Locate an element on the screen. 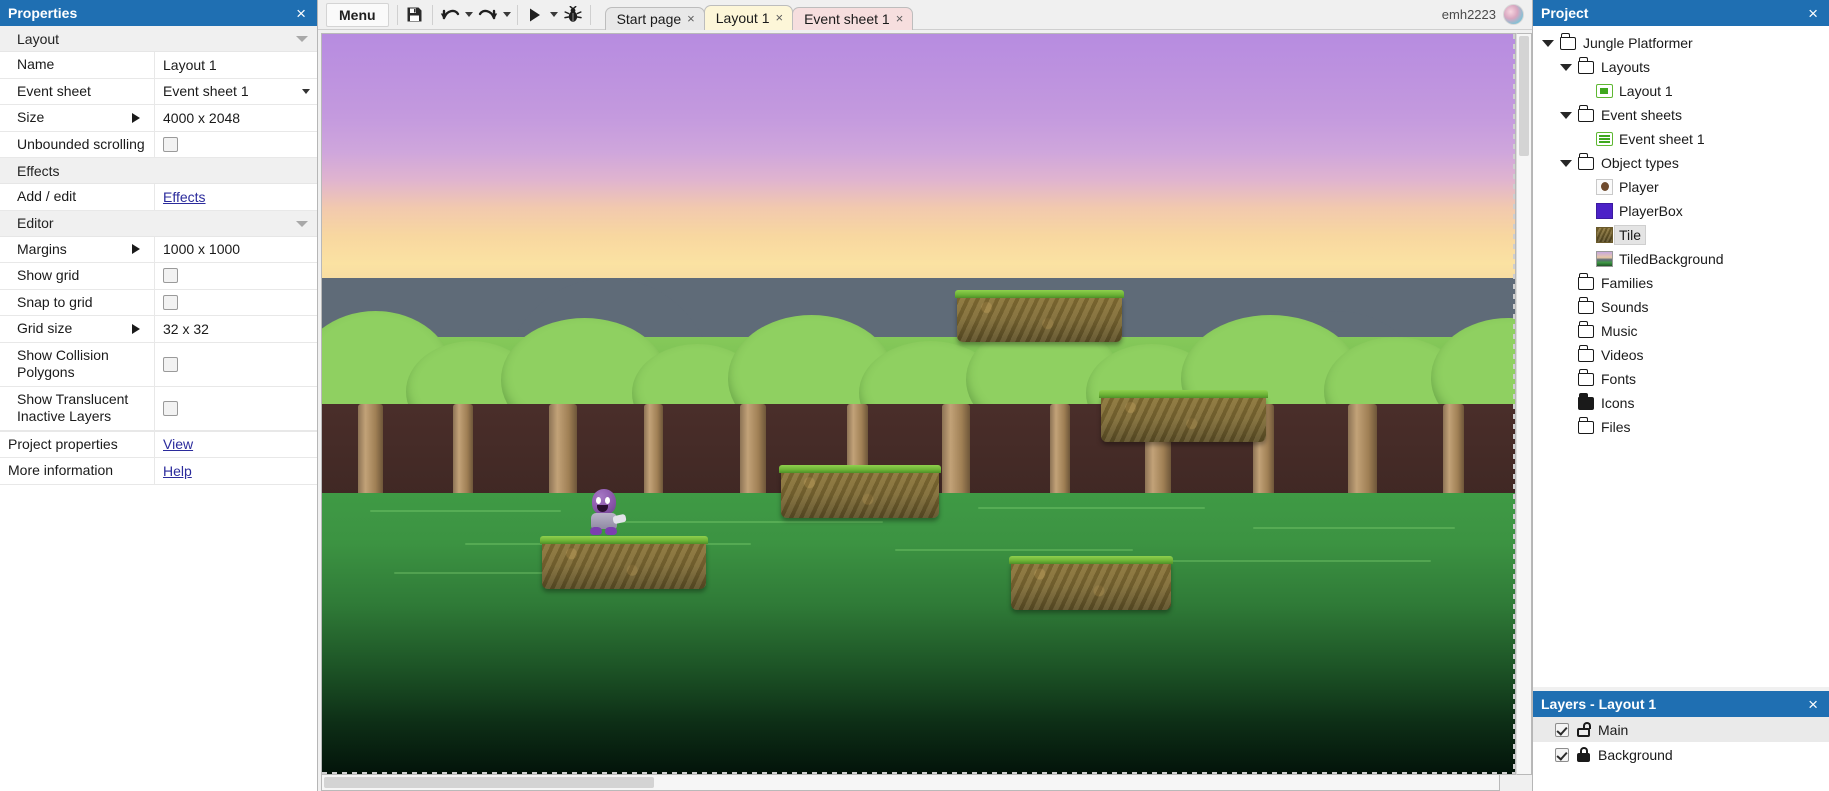 Image resolution: width=1829 pixels, height=791 pixels. tree-item-jungle-platformer: Jungle Platformer is located at coordinates (1681, 43).